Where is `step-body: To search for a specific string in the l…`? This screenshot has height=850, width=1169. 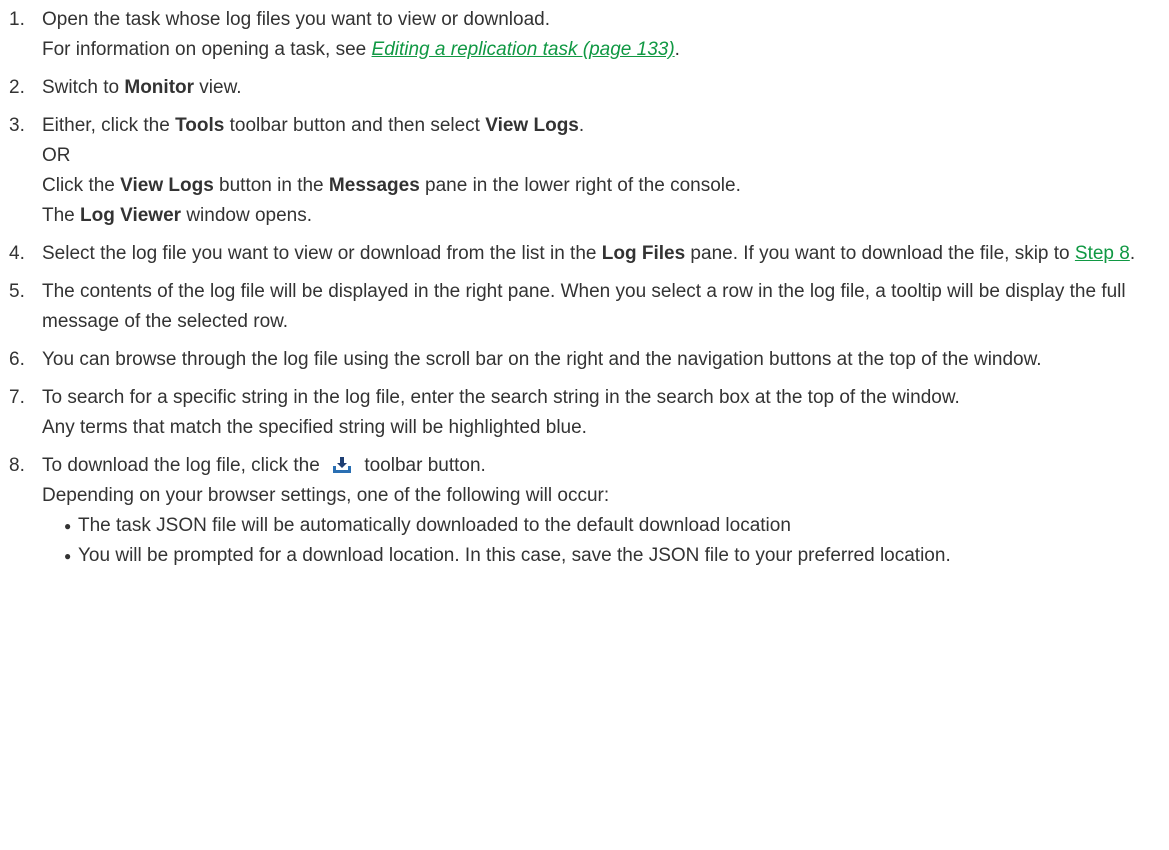
step-body: To search for a specific string in the l… is located at coordinates (605, 413).